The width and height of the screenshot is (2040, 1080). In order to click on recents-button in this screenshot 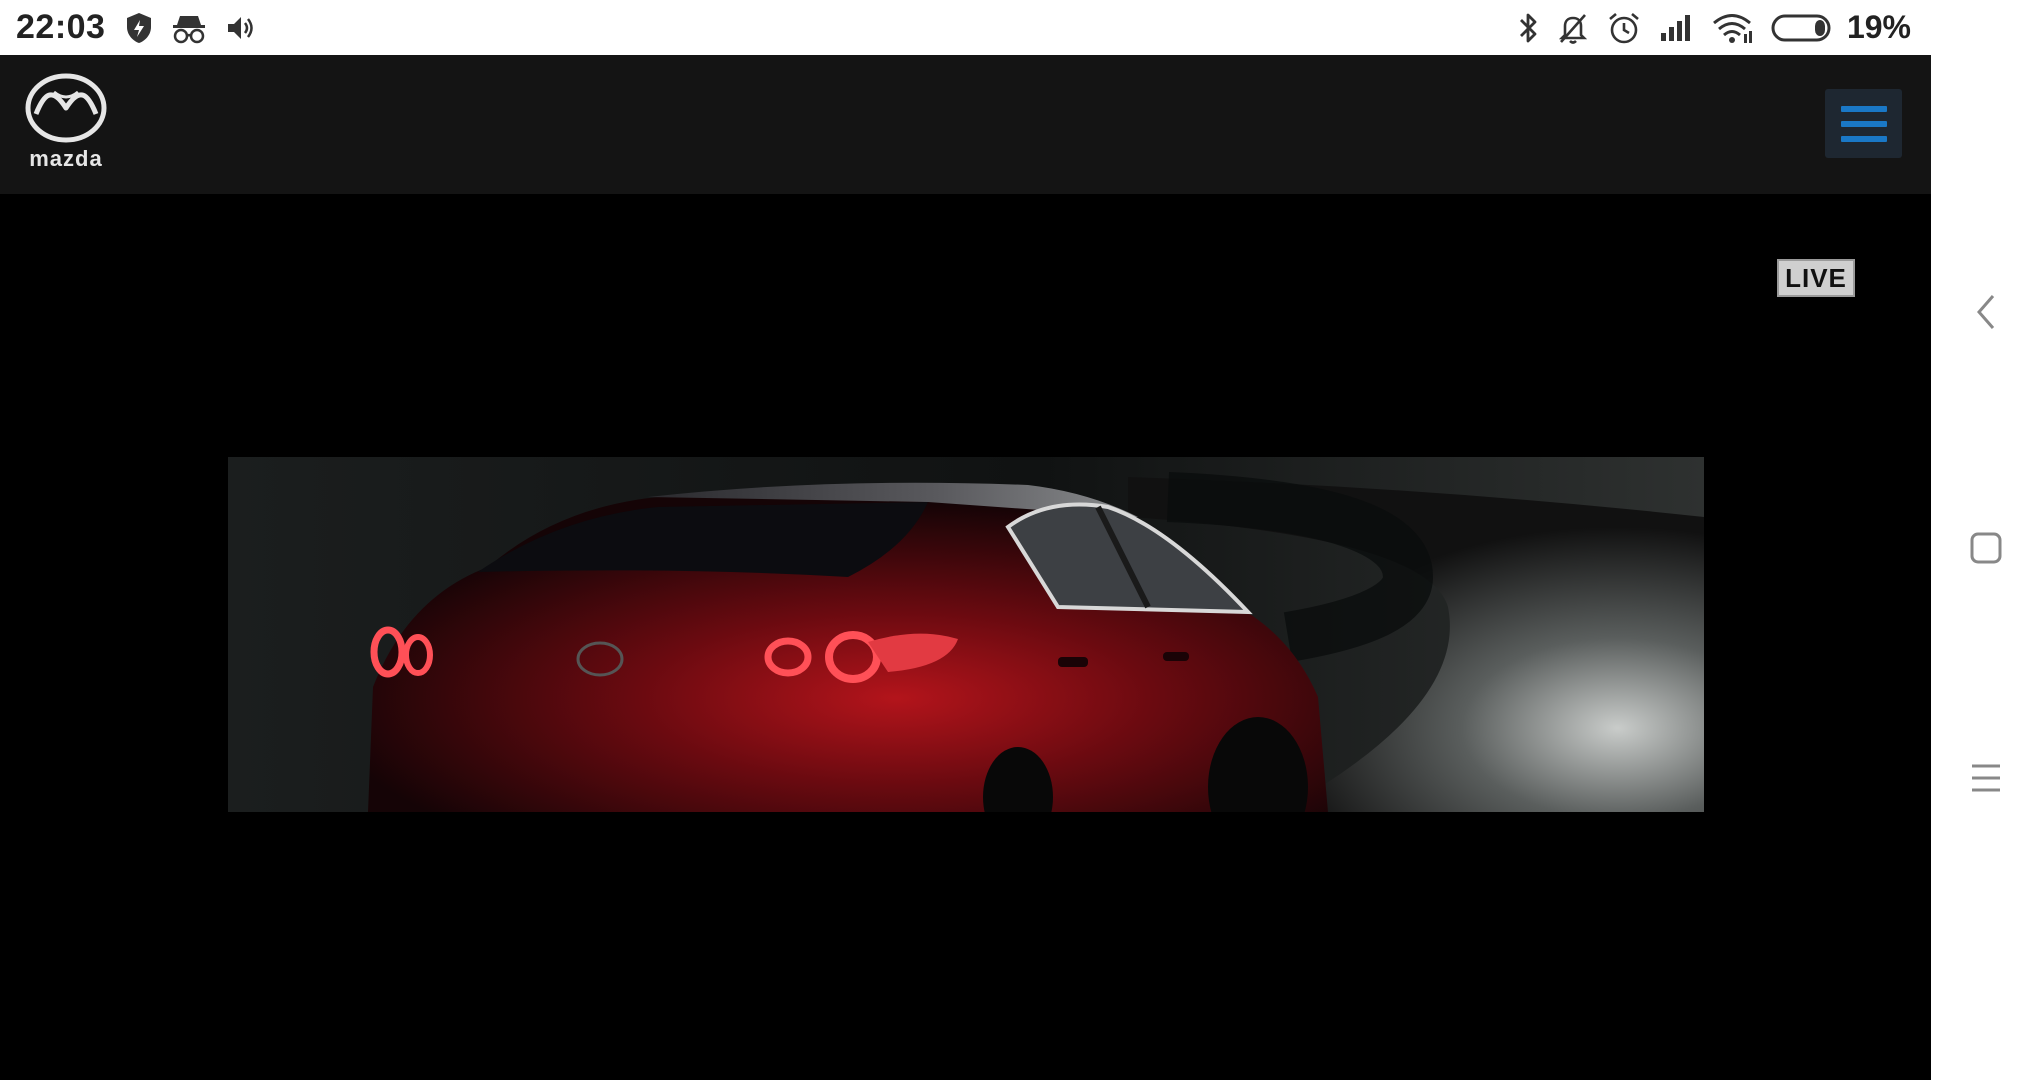, I will do `click(1985, 778)`.